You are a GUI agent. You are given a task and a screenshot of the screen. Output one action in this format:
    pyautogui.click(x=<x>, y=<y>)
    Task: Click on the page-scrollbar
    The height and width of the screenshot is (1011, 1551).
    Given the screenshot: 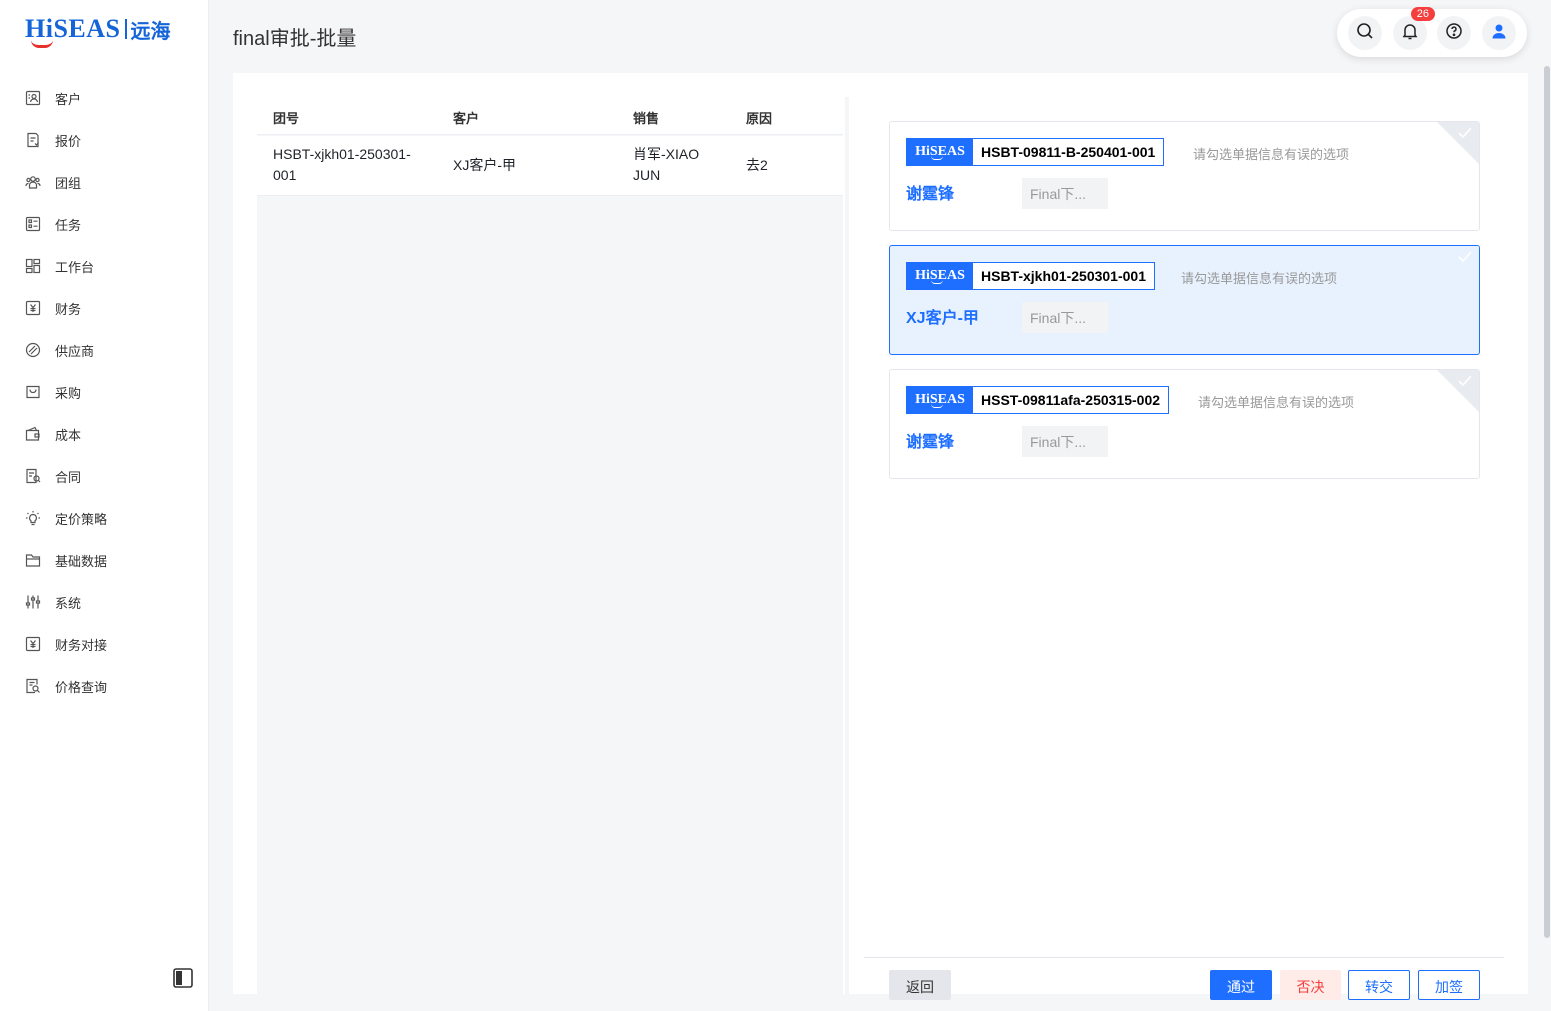 What is the action you would take?
    pyautogui.click(x=1547, y=502)
    